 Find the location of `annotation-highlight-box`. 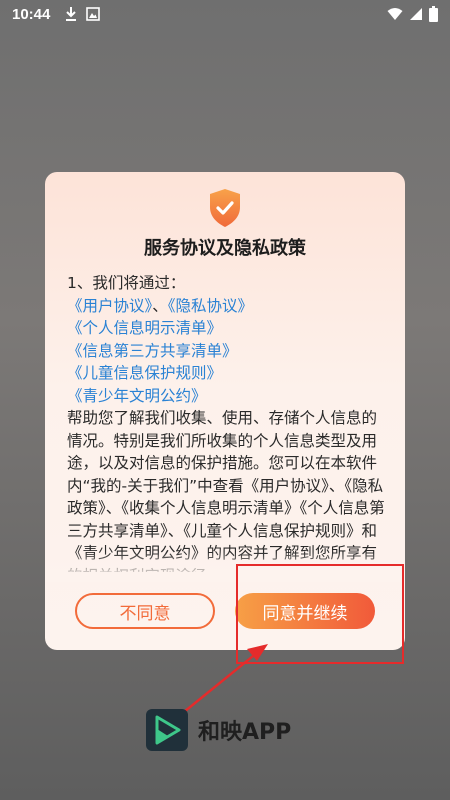

annotation-highlight-box is located at coordinates (320, 614).